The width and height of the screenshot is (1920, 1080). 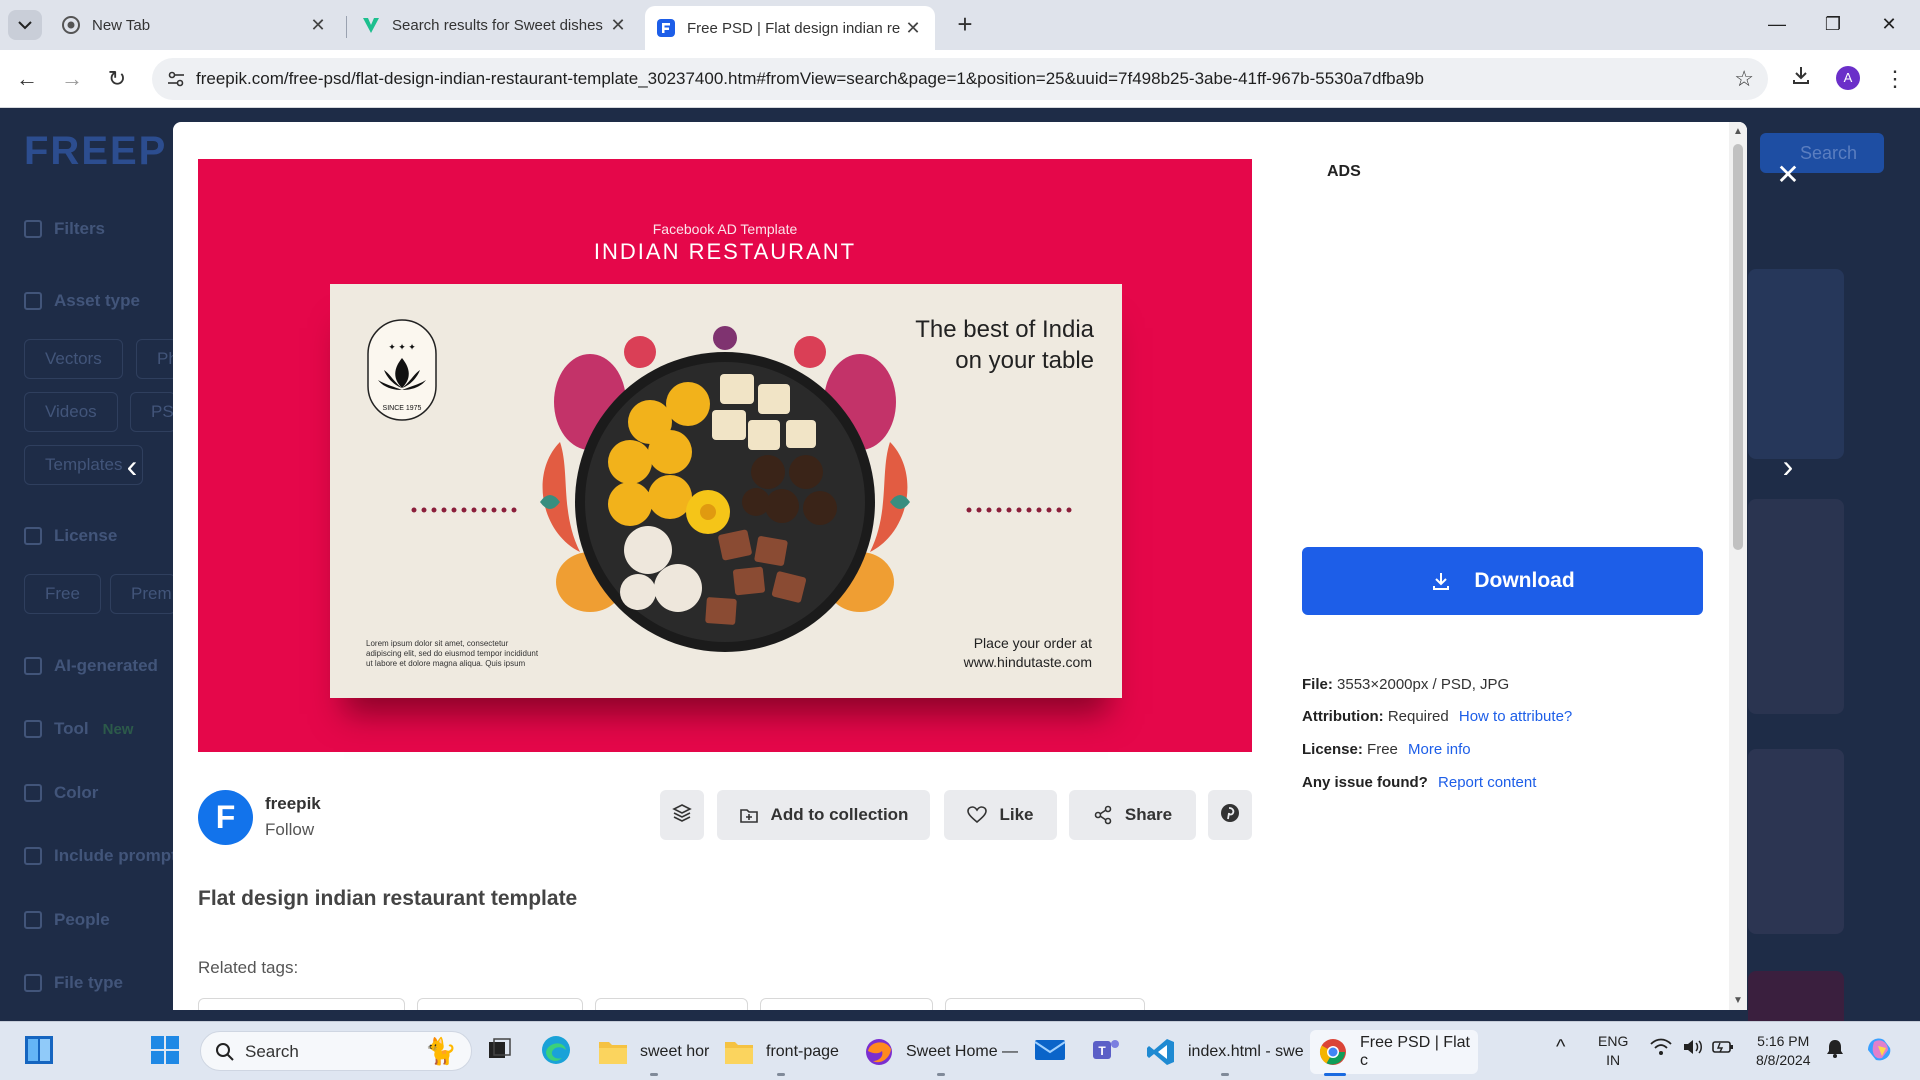 I want to click on share-button: Share, so click(x=1132, y=815).